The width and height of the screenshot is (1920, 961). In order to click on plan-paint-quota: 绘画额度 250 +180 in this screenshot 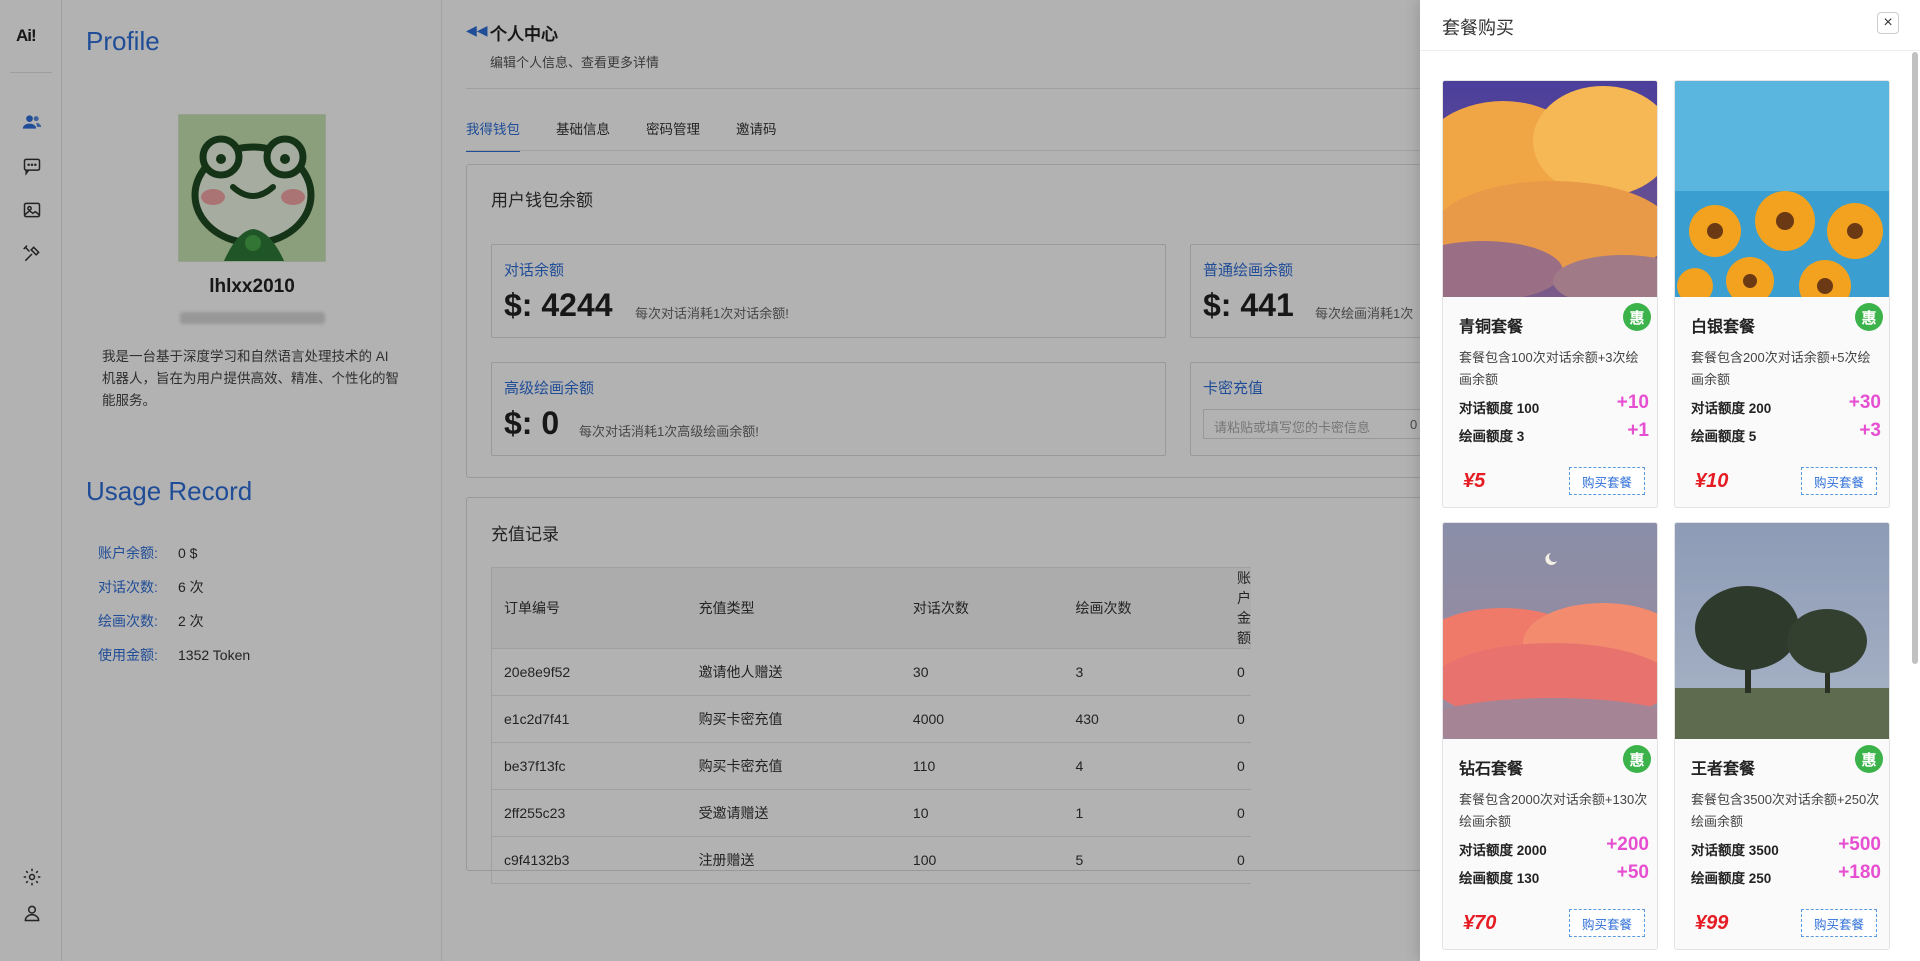, I will do `click(1786, 874)`.